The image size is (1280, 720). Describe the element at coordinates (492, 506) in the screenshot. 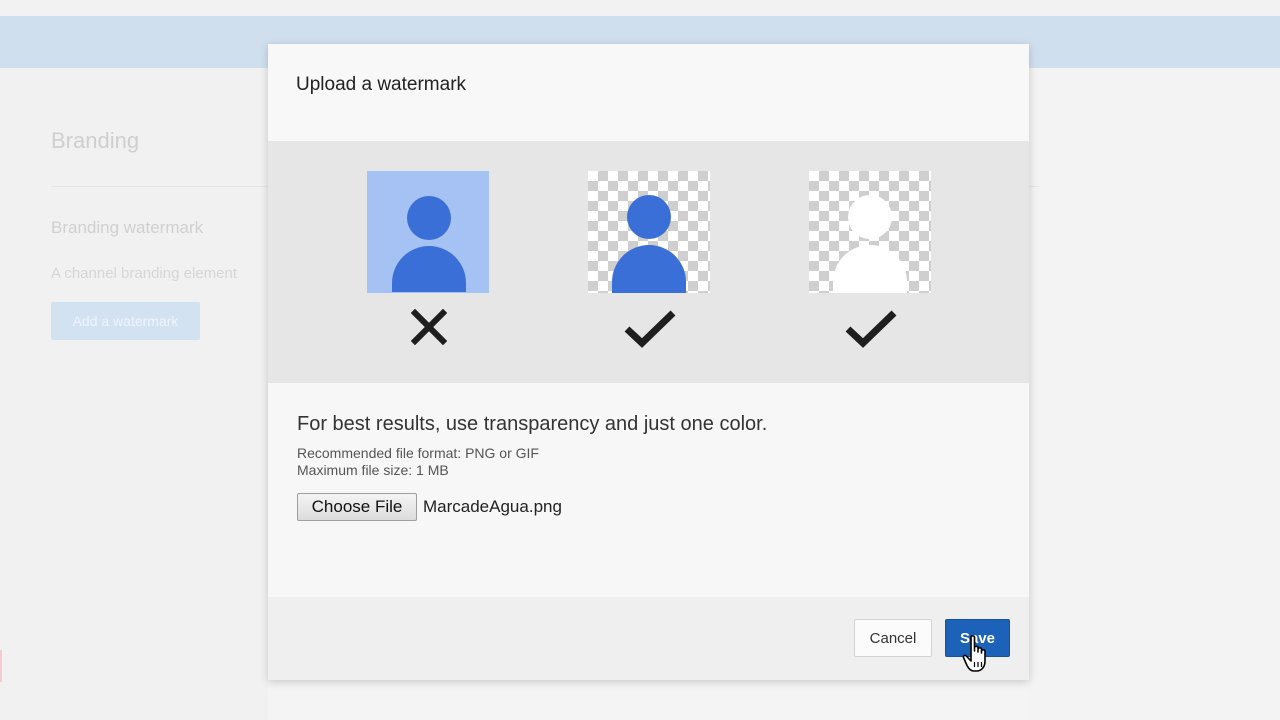

I see `selected-file-name: MarcadeAgua.png` at that location.